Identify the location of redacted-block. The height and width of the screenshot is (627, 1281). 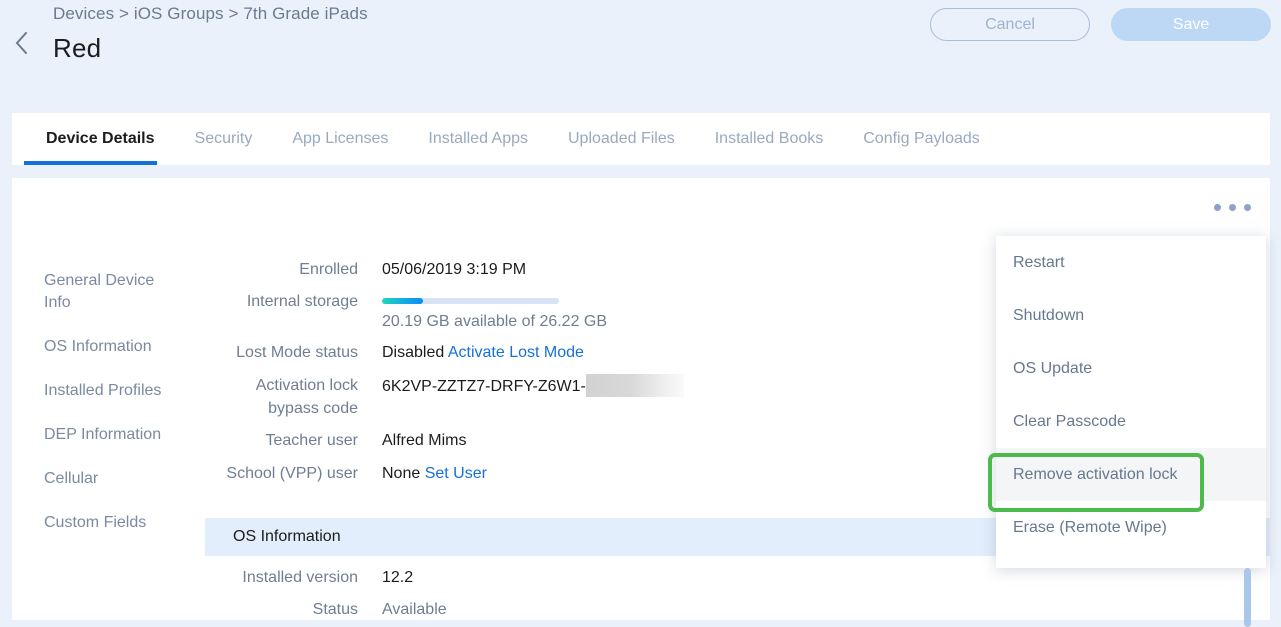
(634, 385).